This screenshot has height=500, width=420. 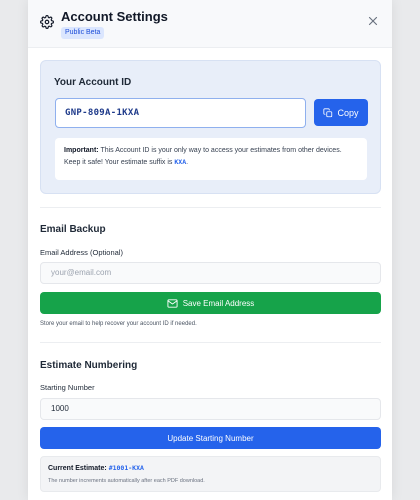 I want to click on starting-number-label: Starting Number, so click(x=67, y=387).